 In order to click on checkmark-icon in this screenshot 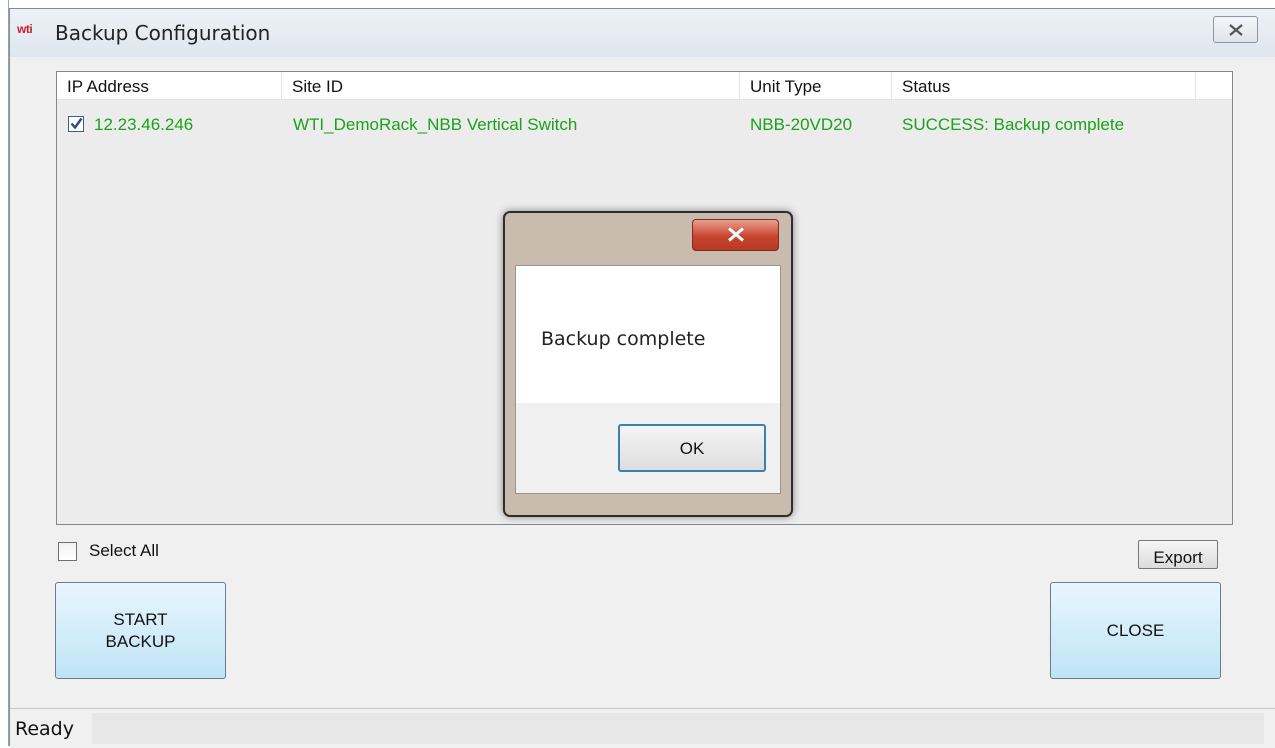, I will do `click(76, 123)`.